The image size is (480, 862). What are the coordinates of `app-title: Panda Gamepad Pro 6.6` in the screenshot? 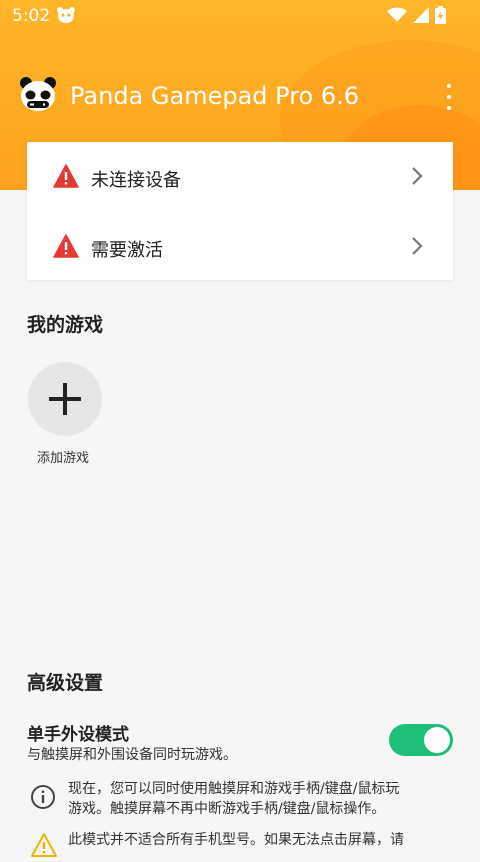 It's located at (215, 96).